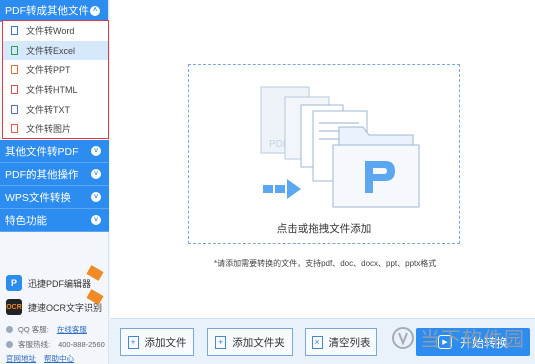  I want to click on pdf-editor-icon: P, so click(14, 283).